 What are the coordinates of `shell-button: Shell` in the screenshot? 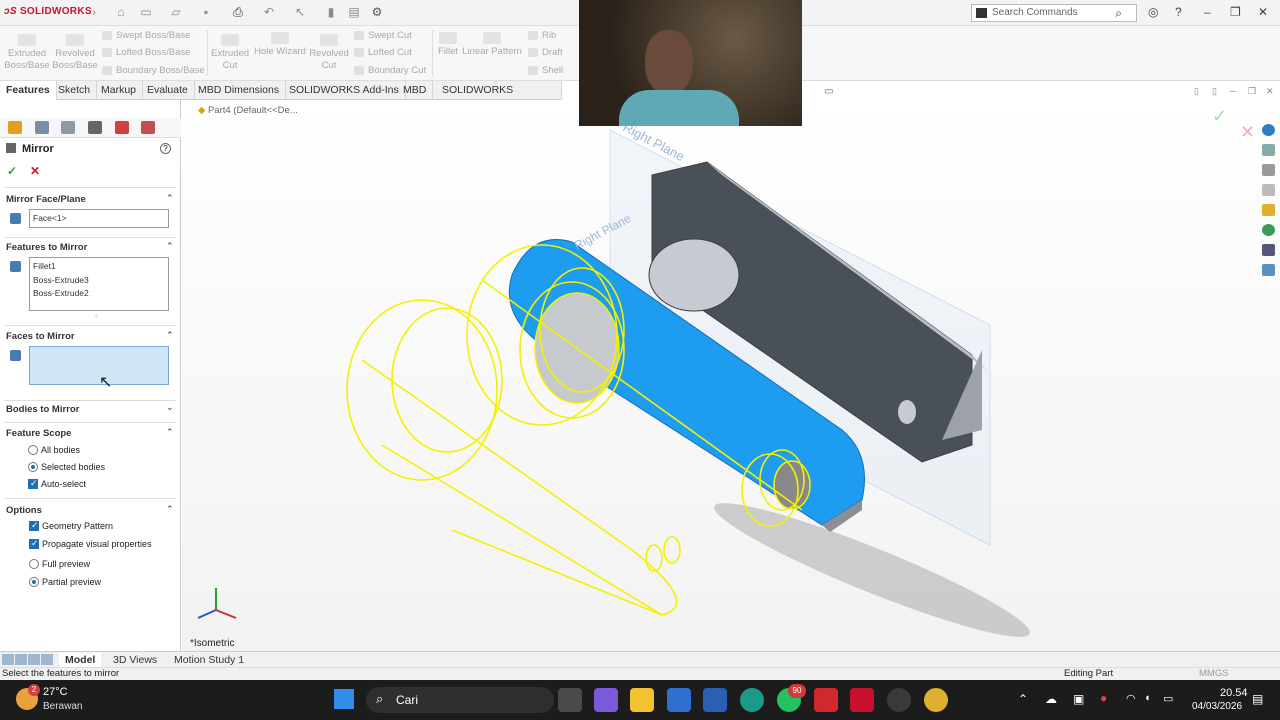 It's located at (545, 70).